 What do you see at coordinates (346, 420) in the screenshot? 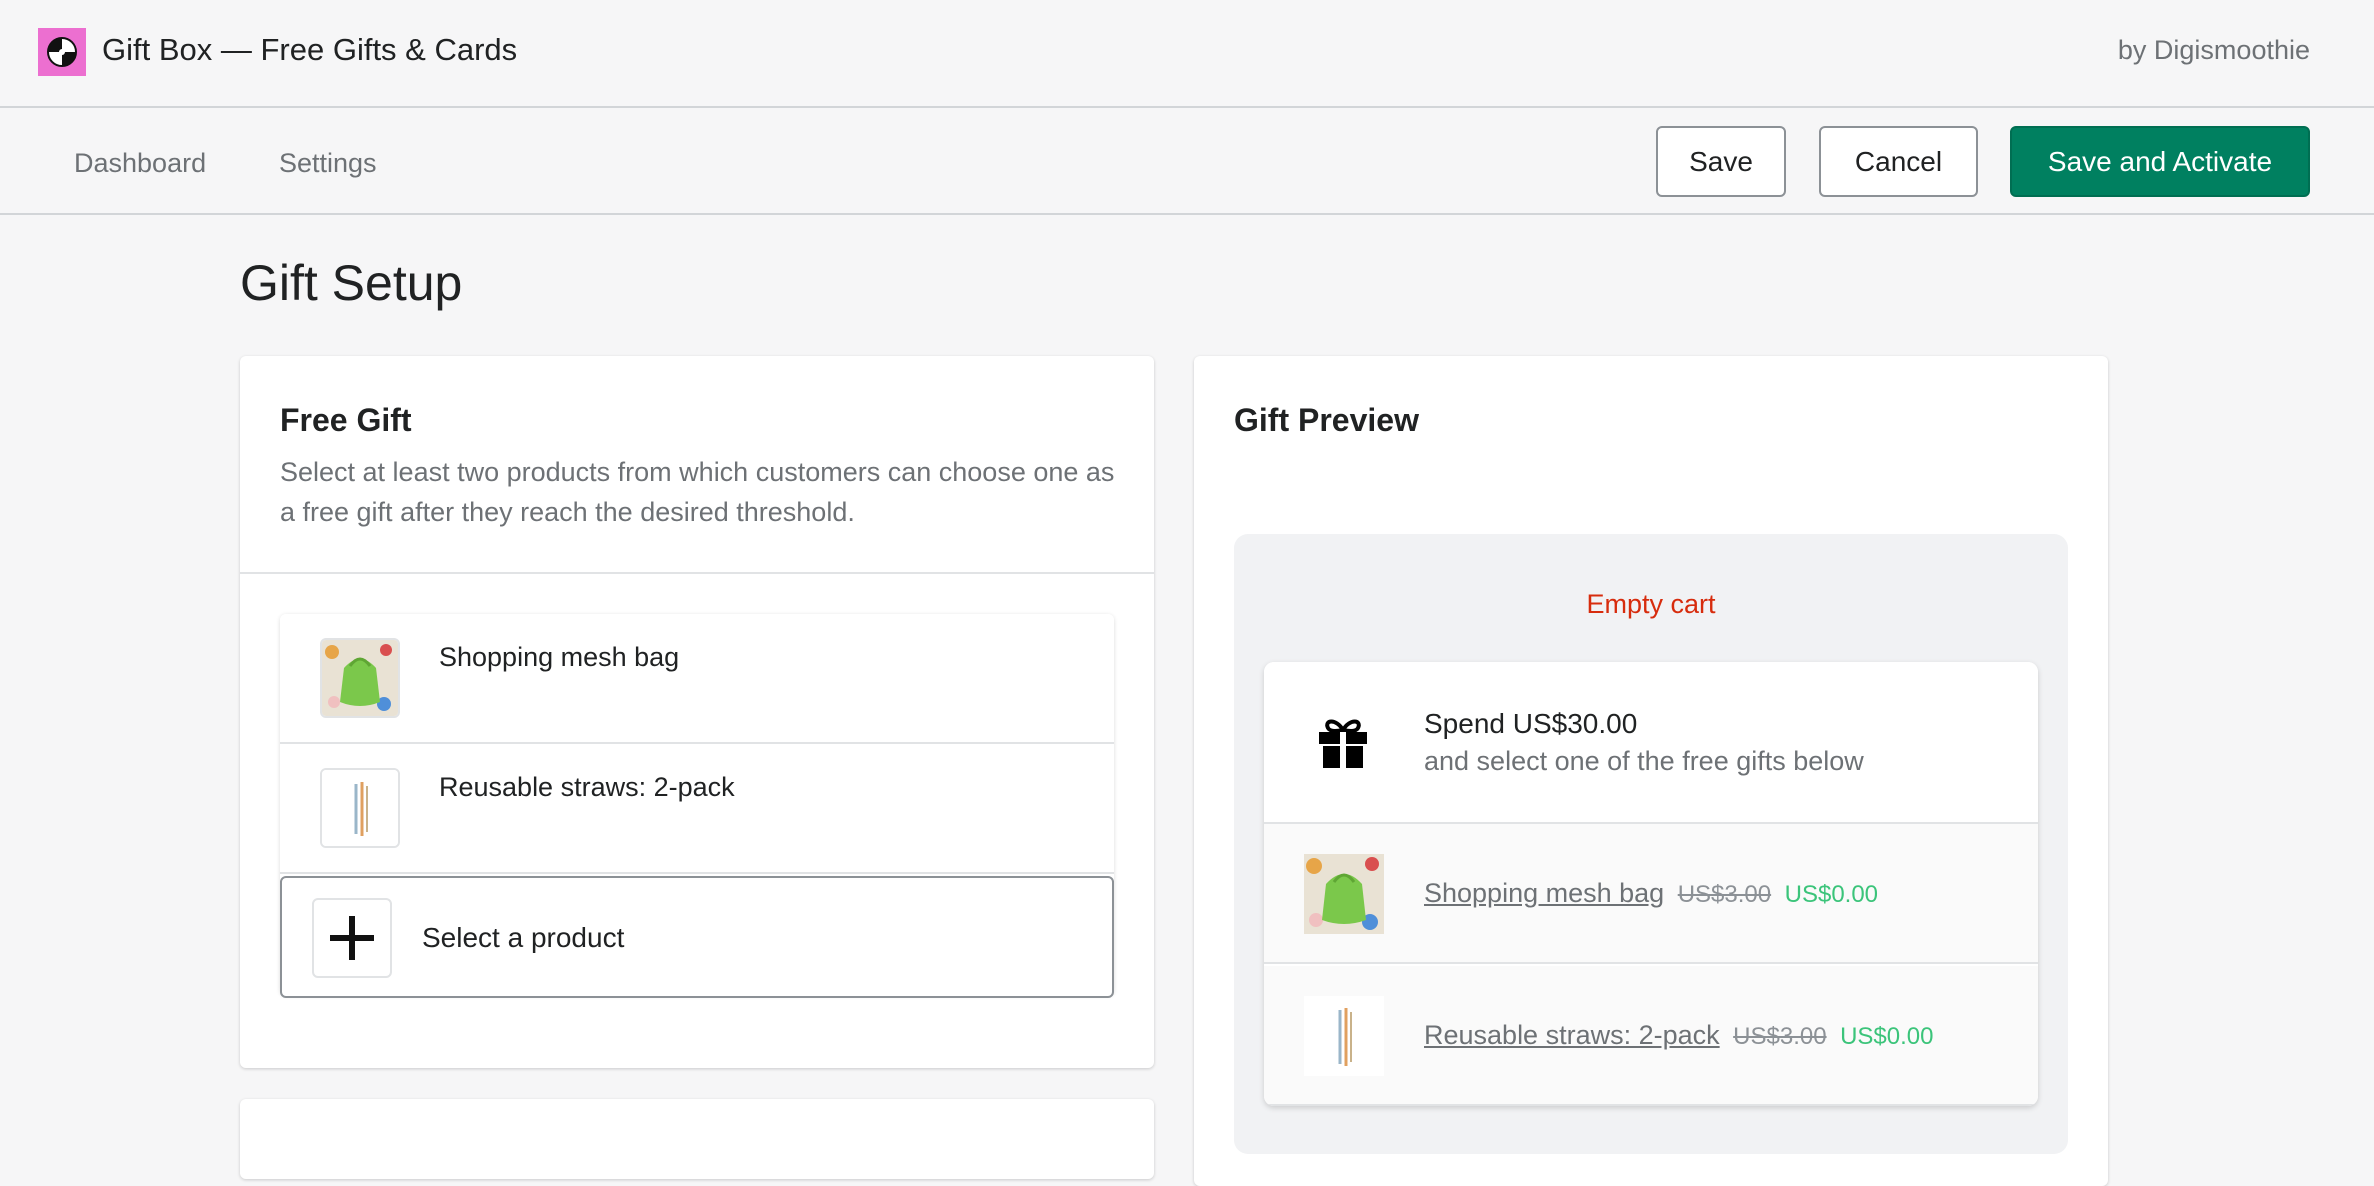
I see `free-gift-title: Free Gift` at bounding box center [346, 420].